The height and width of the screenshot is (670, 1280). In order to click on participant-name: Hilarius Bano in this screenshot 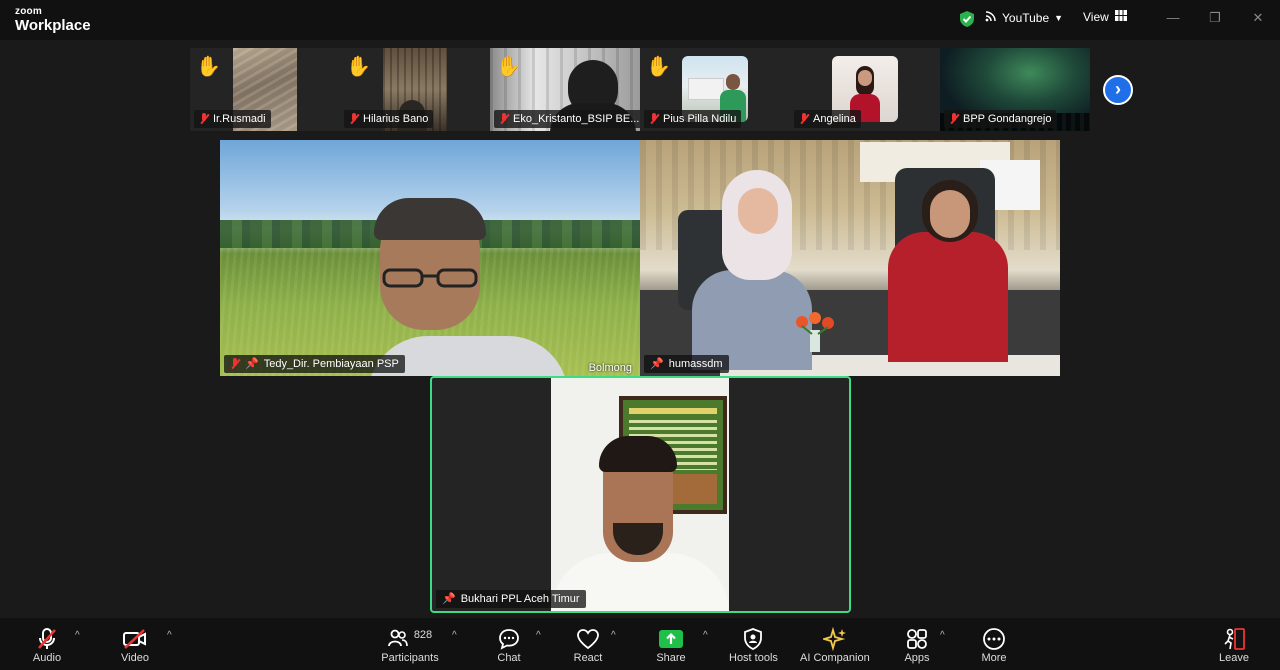, I will do `click(396, 119)`.